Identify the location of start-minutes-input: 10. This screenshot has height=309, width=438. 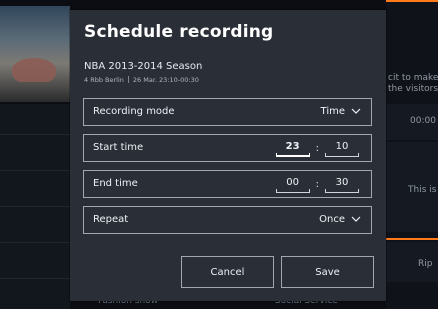
(342, 149).